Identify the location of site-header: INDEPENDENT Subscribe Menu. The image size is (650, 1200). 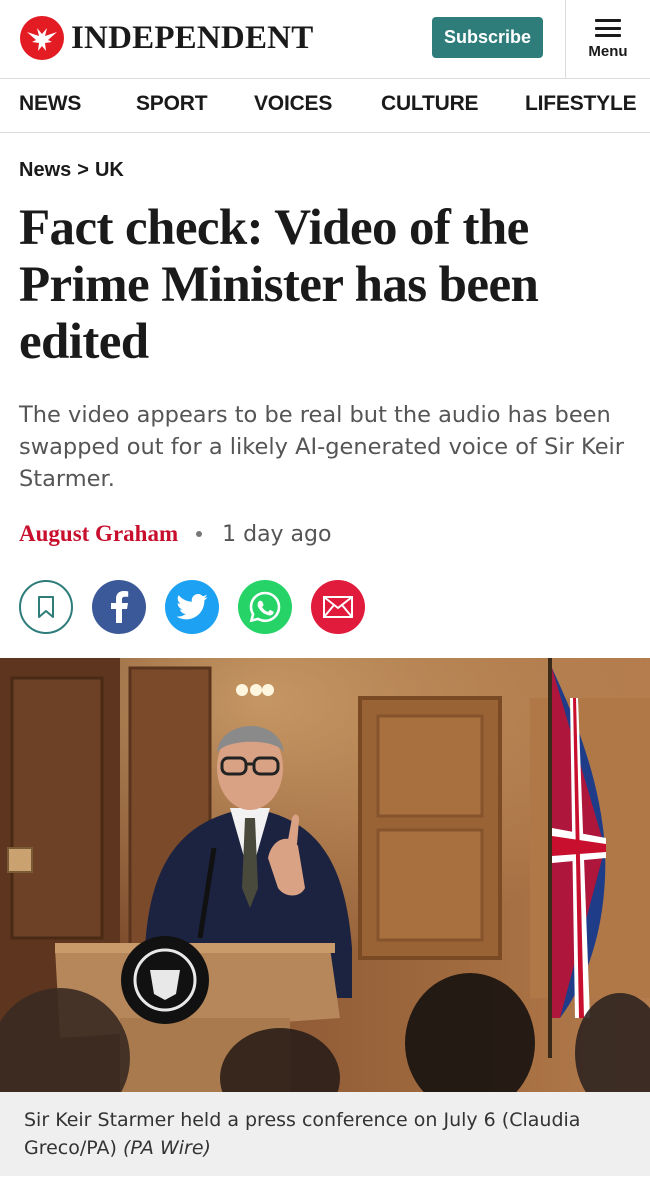
(325, 39).